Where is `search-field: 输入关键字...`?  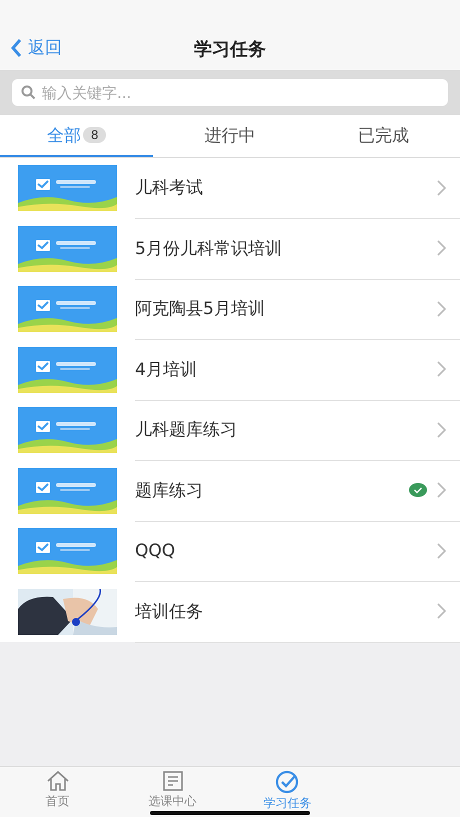 search-field: 输入关键字... is located at coordinates (230, 92).